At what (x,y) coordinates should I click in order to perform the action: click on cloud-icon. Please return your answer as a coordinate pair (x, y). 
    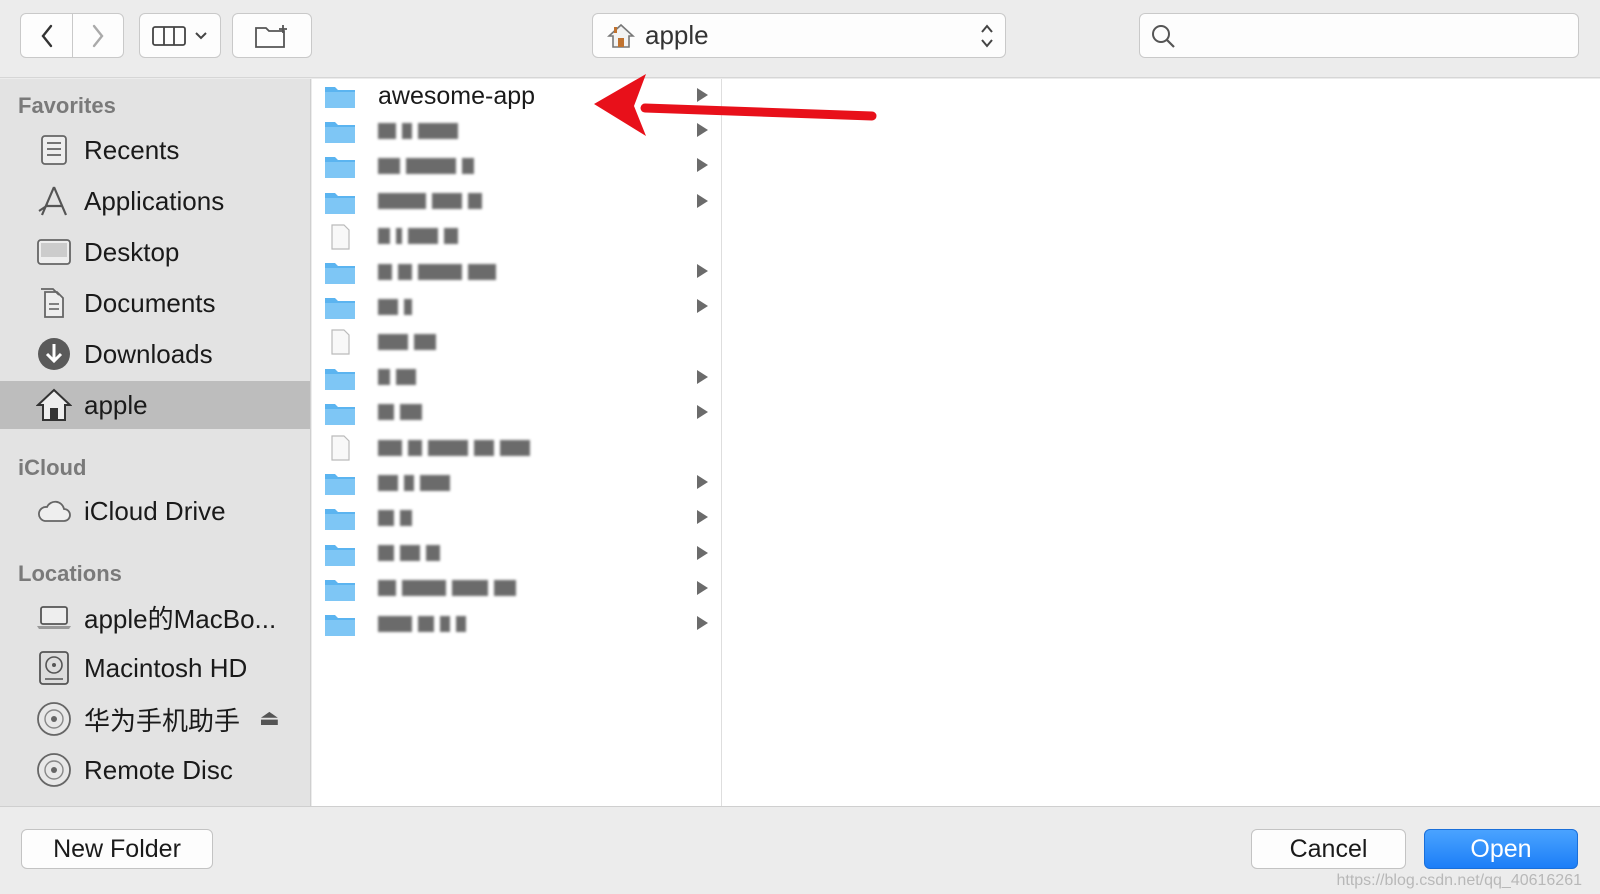
    Looking at the image, I should click on (54, 511).